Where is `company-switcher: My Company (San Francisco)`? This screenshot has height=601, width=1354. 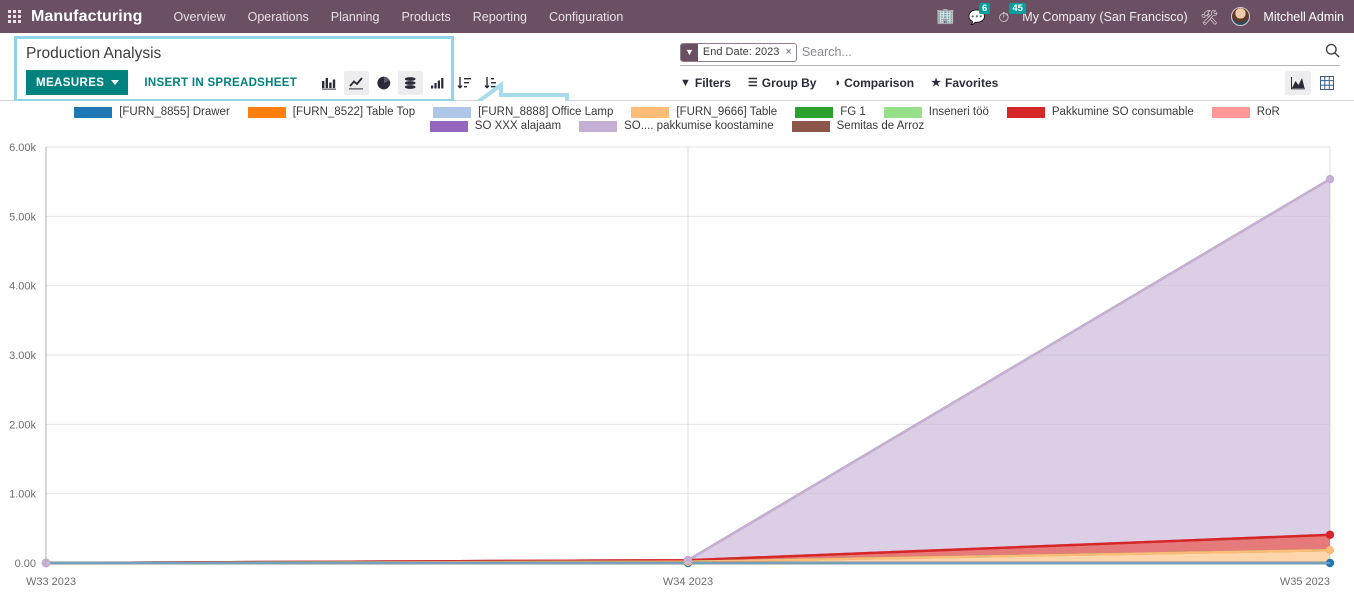
company-switcher: My Company (San Francisco) is located at coordinates (1104, 17).